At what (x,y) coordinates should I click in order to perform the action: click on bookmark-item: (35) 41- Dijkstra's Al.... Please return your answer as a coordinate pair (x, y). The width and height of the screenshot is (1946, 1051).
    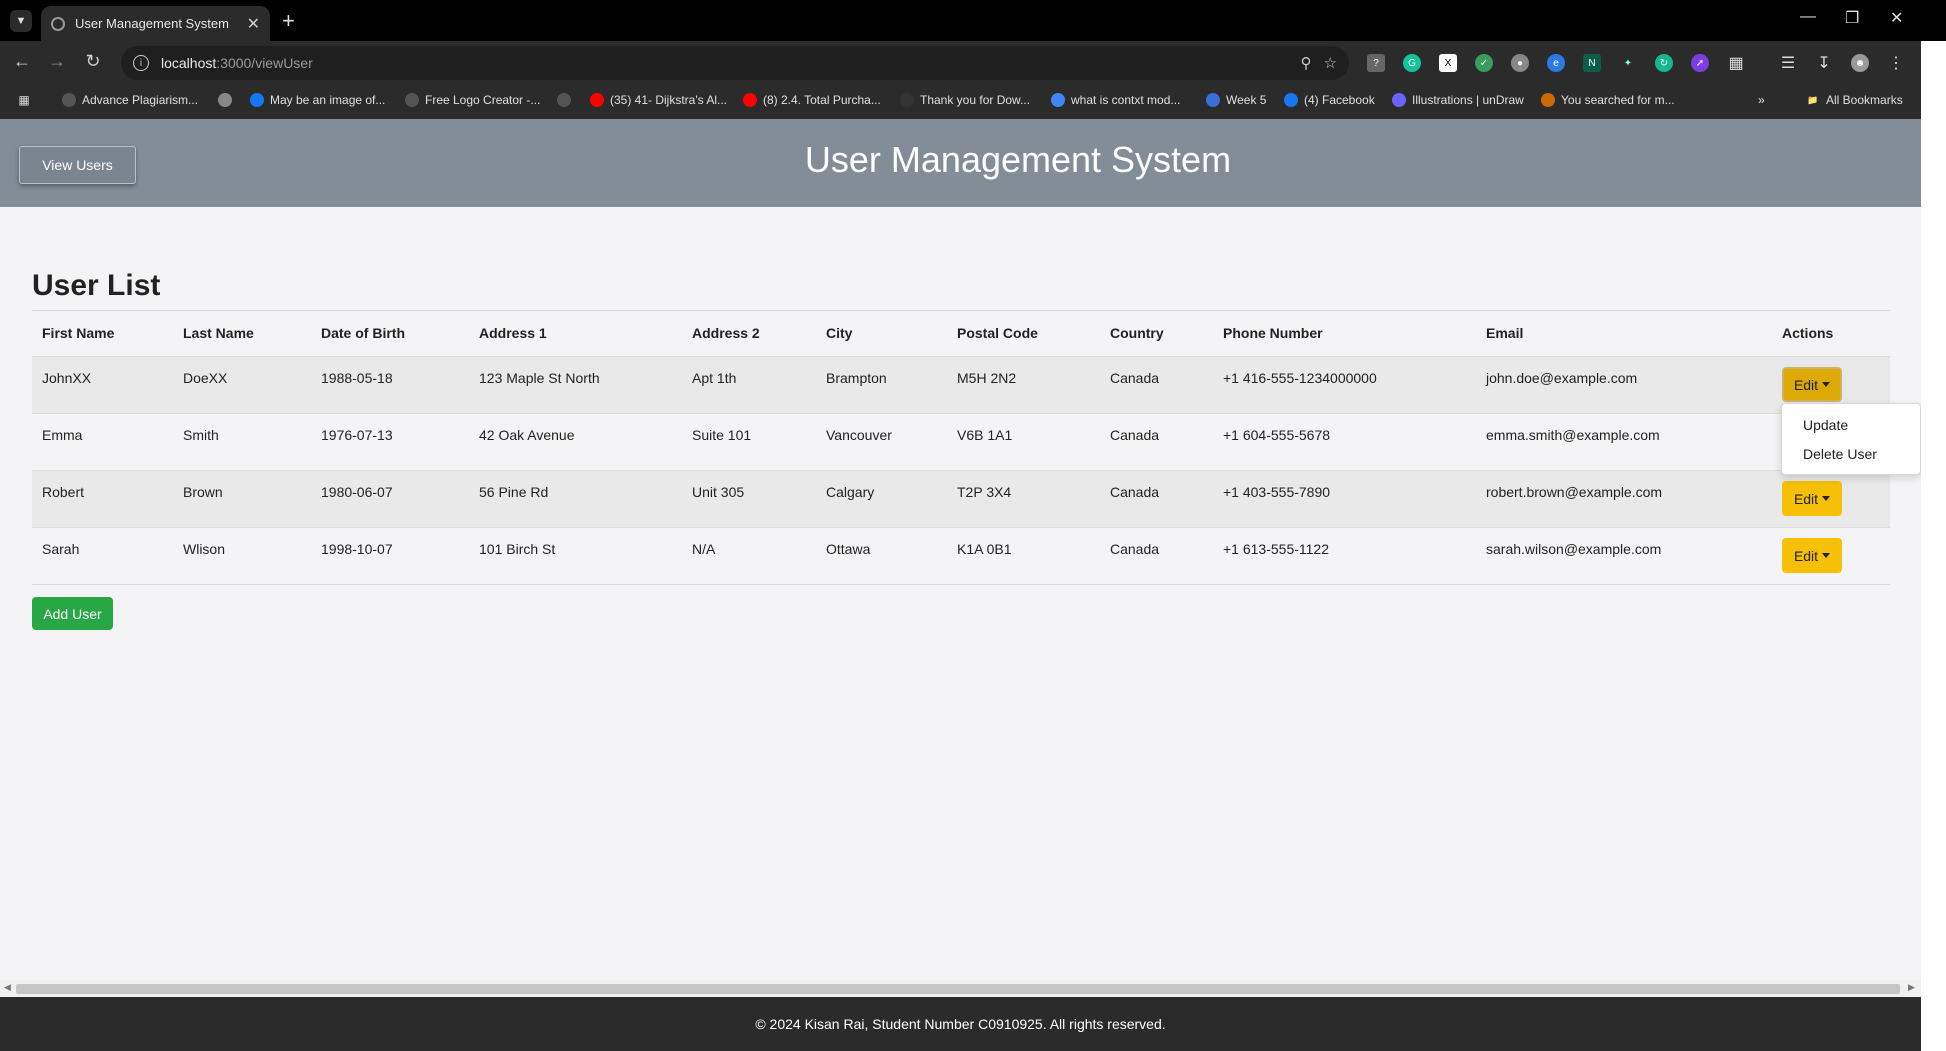
    Looking at the image, I should click on (658, 100).